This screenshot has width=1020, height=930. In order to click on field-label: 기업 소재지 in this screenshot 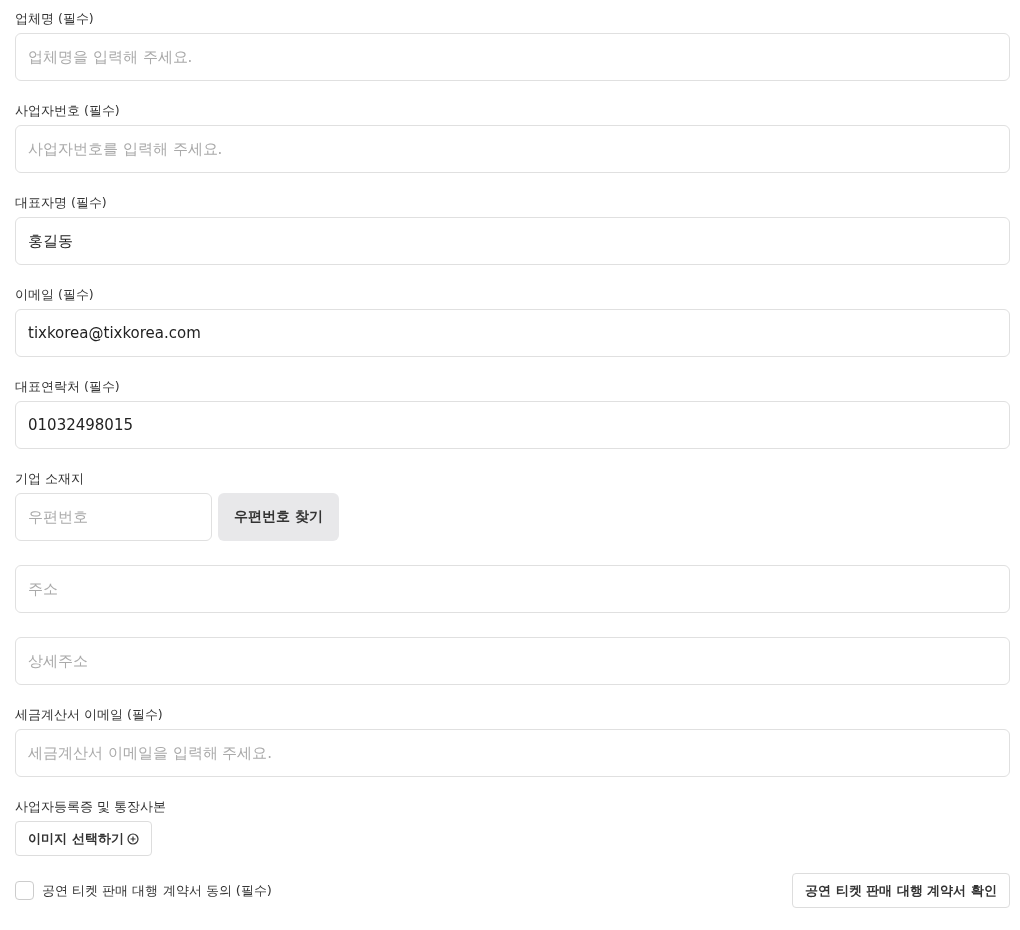, I will do `click(49, 479)`.